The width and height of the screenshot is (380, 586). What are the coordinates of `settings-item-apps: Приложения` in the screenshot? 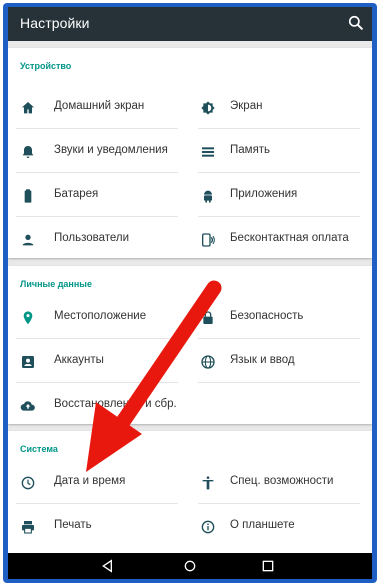 It's located at (275, 195).